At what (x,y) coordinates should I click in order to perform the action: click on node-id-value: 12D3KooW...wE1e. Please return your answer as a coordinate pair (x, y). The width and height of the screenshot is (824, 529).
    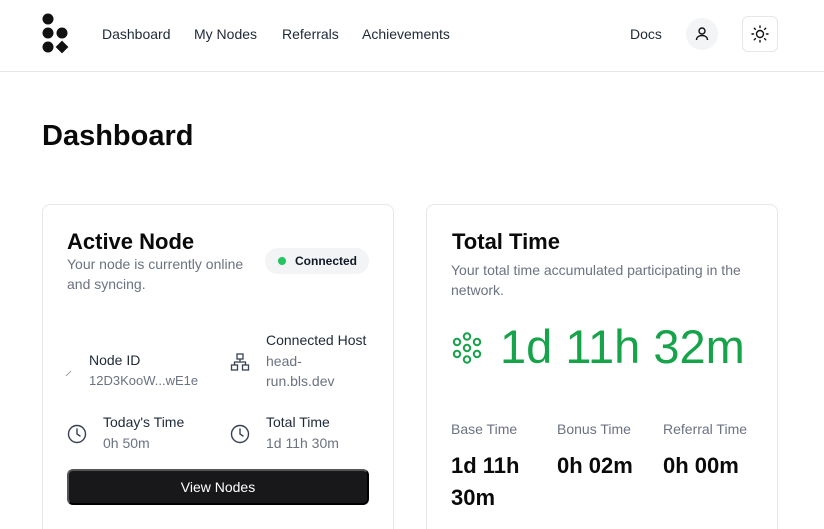
    Looking at the image, I should click on (144, 380).